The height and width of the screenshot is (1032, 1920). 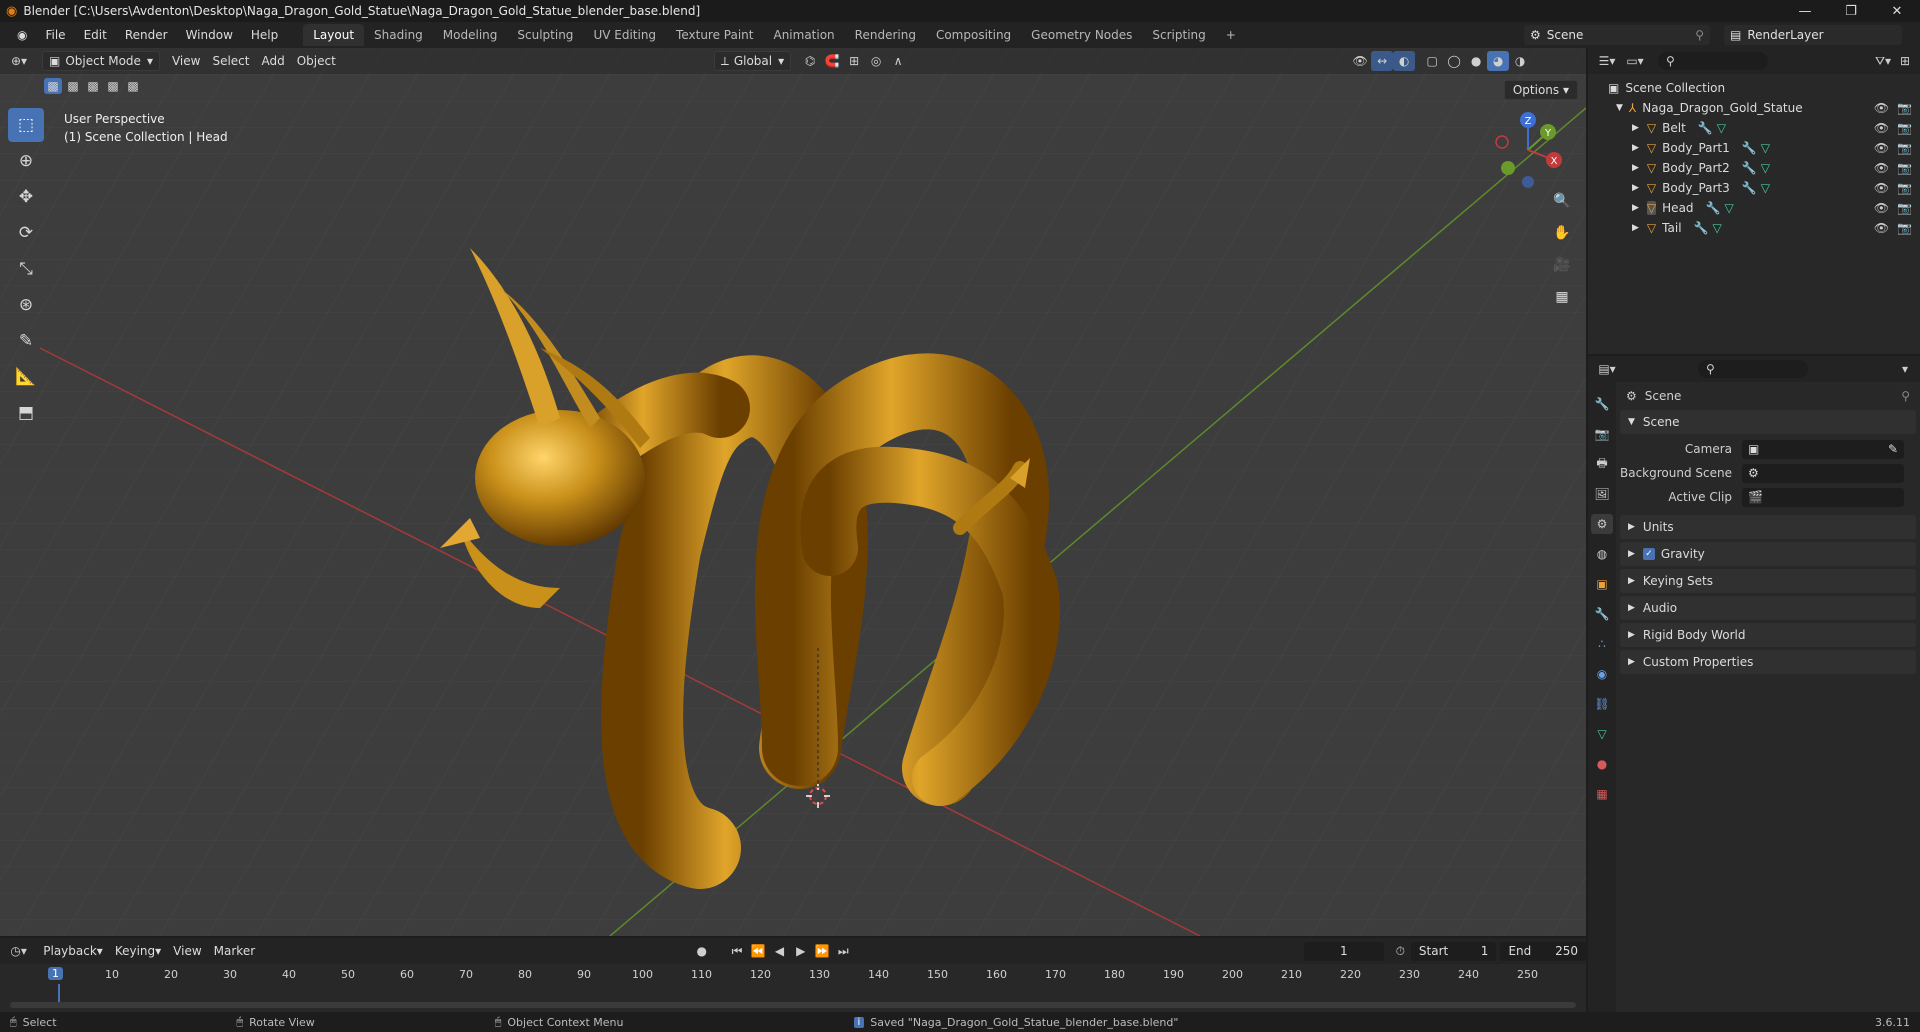 I want to click on eyedropper-icon: ✎, so click(x=1893, y=449).